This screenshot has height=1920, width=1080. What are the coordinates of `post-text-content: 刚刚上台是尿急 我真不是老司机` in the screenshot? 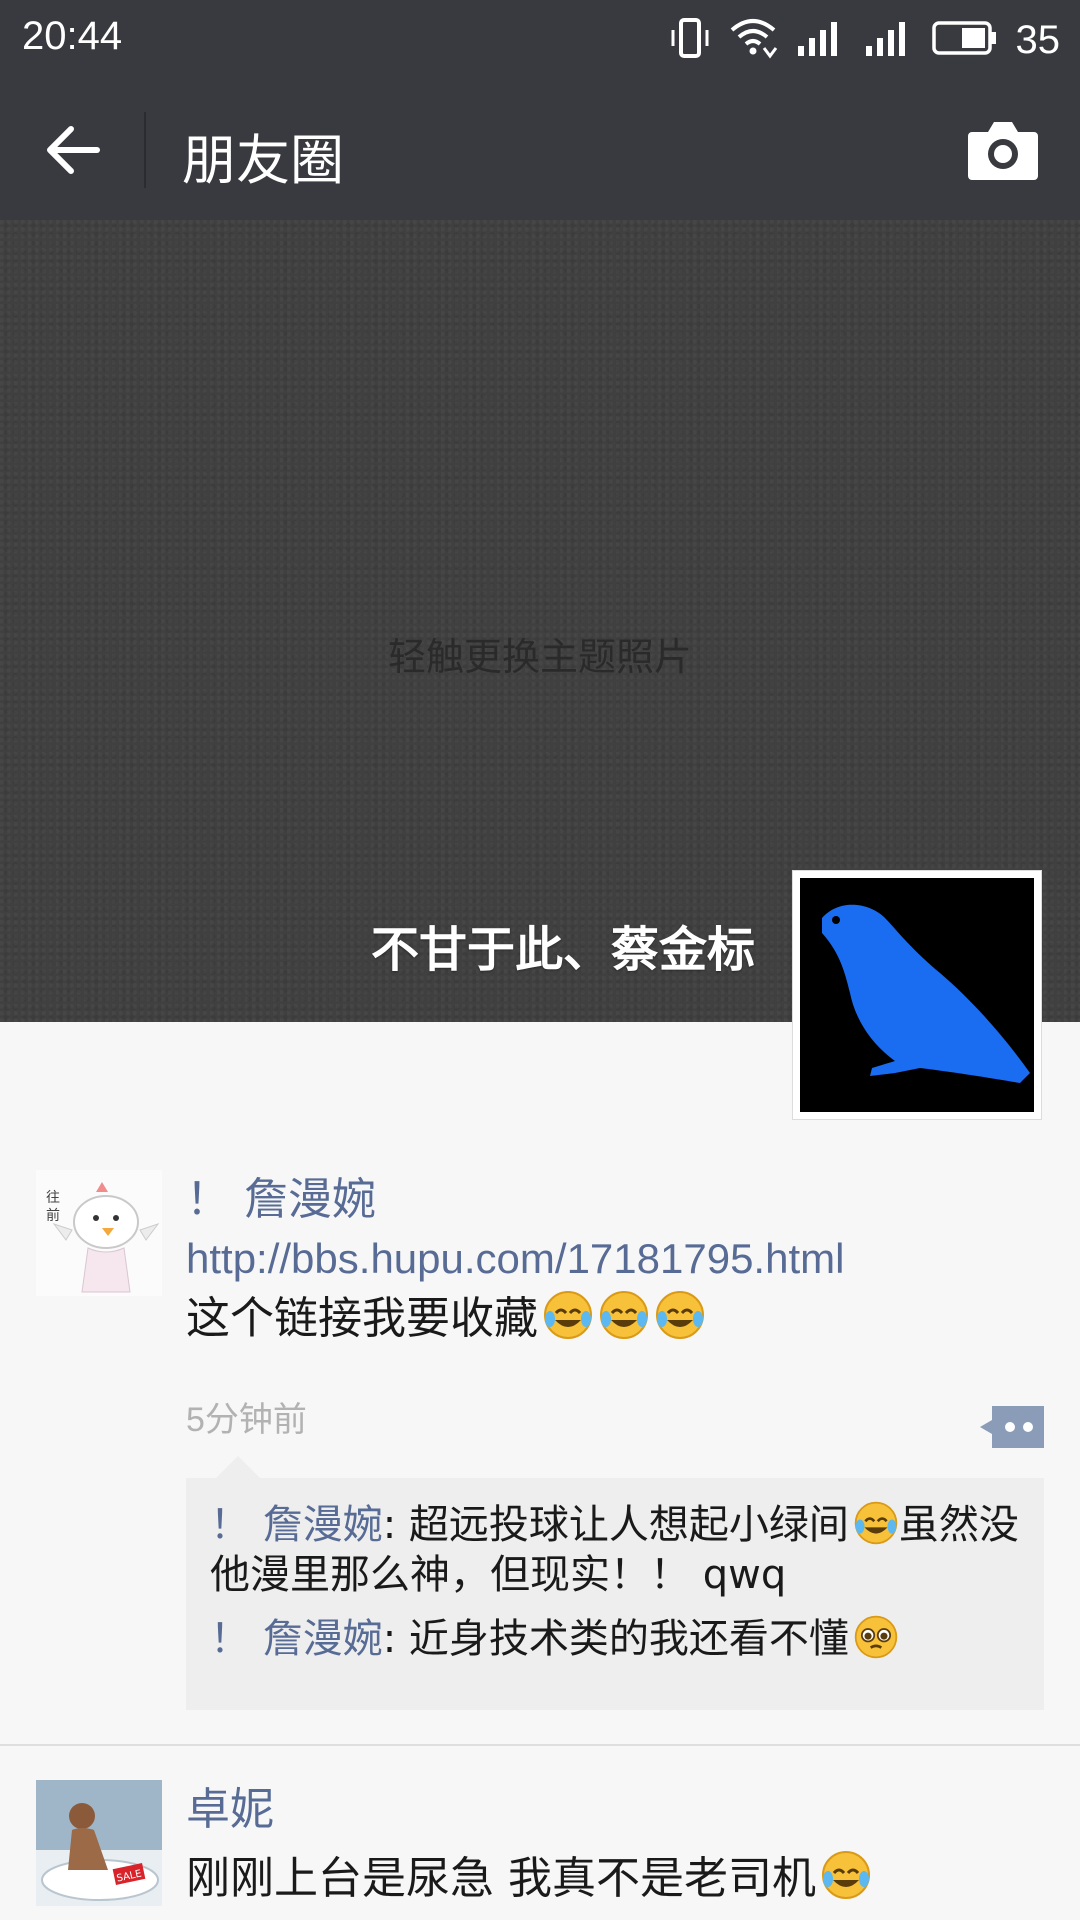 It's located at (501, 1878).